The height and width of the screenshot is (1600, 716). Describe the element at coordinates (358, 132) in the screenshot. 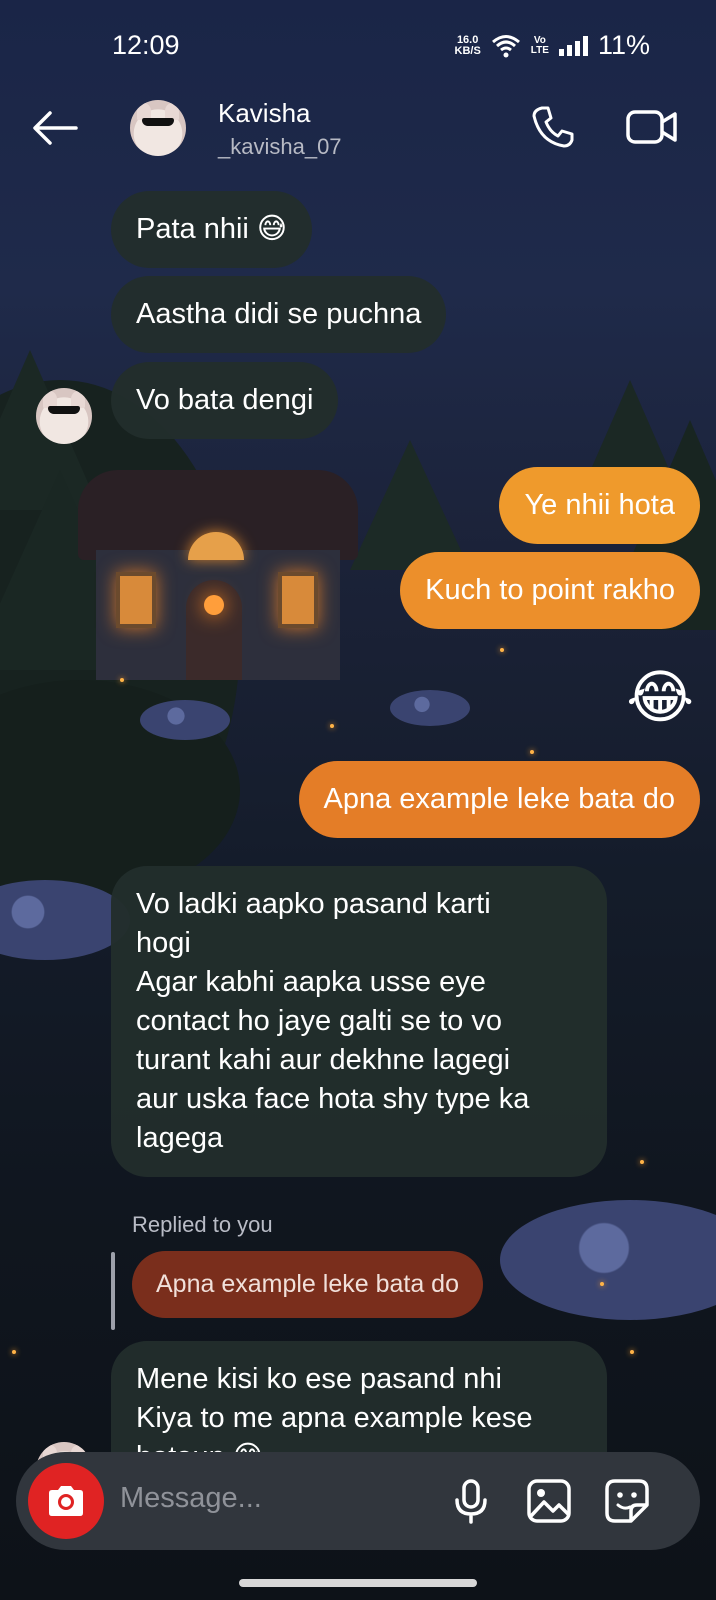

I see `chat-header: Kavisha _kavisha_07` at that location.